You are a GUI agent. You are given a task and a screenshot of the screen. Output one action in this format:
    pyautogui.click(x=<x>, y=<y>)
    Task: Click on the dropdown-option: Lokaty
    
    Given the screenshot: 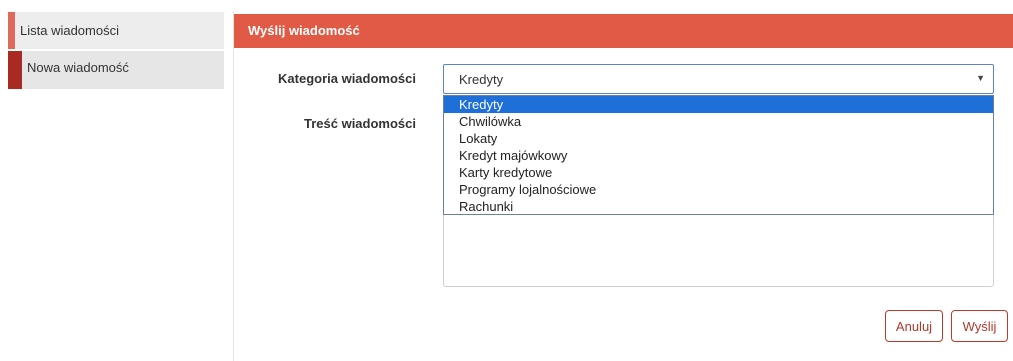 What is the action you would take?
    pyautogui.click(x=718, y=138)
    